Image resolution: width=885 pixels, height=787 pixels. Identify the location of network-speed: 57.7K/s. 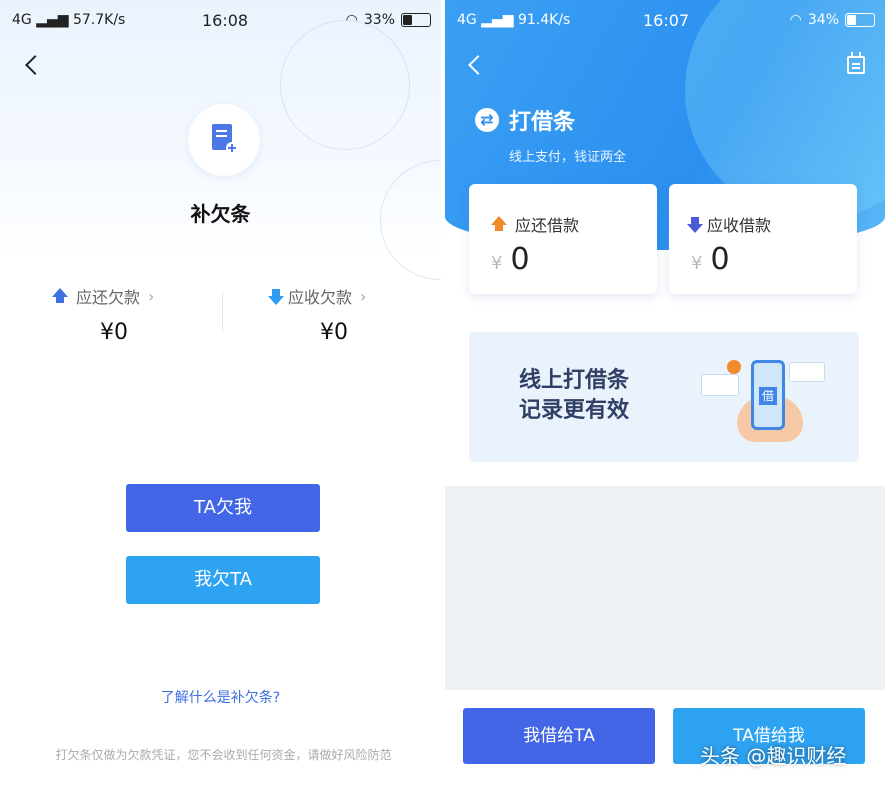
(99, 20).